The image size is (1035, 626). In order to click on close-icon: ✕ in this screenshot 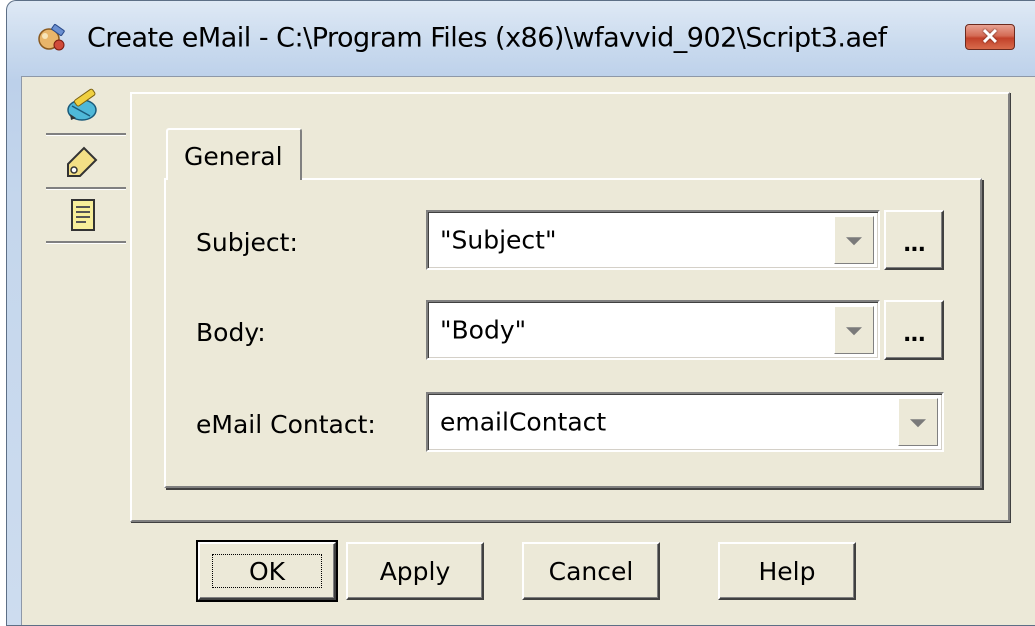, I will do `click(990, 36)`.